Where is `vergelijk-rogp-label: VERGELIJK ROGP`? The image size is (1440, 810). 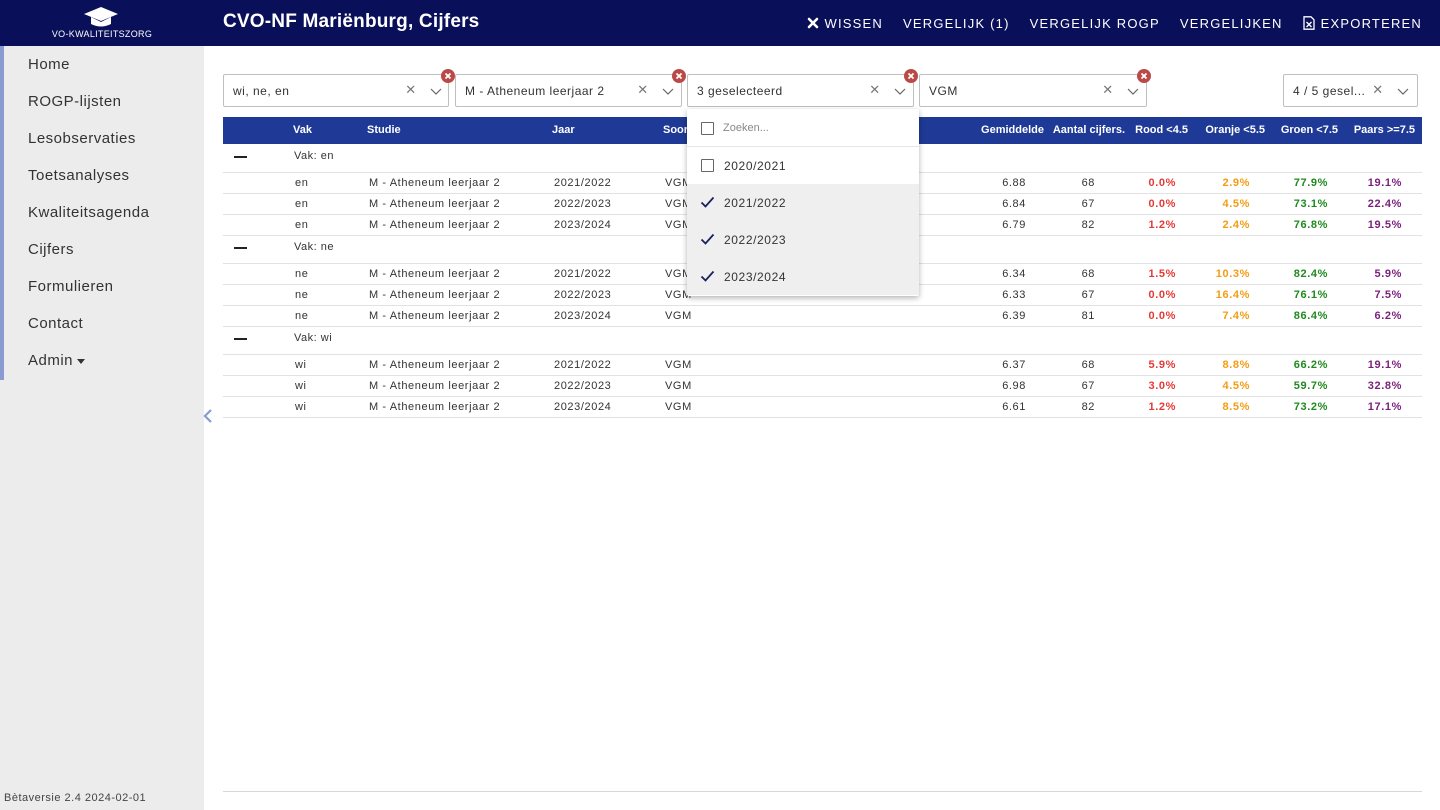
vergelijk-rogp-label: VERGELIJK ROGP is located at coordinates (1094, 23).